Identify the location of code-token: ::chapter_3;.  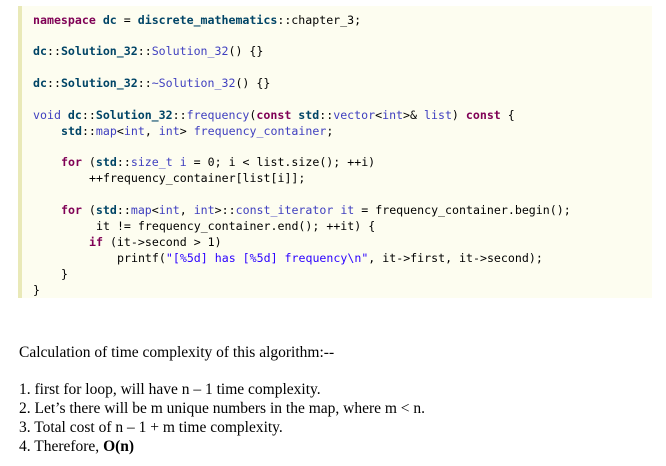
(319, 20).